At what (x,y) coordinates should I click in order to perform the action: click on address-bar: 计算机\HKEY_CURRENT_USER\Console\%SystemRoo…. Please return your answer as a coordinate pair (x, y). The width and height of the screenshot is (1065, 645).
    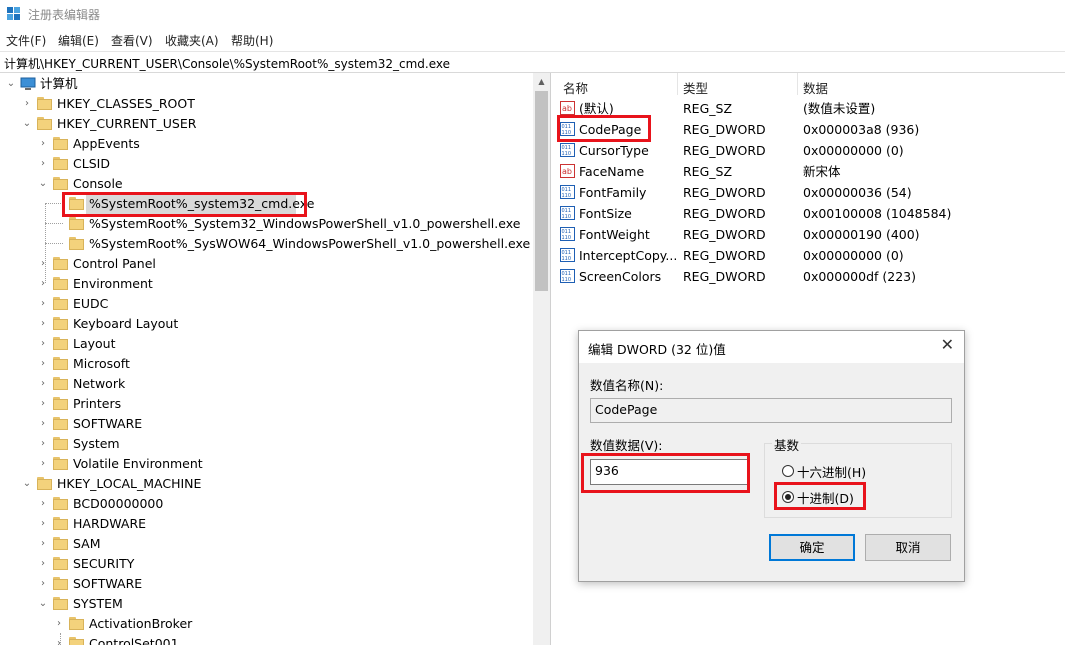
    Looking at the image, I should click on (532, 62).